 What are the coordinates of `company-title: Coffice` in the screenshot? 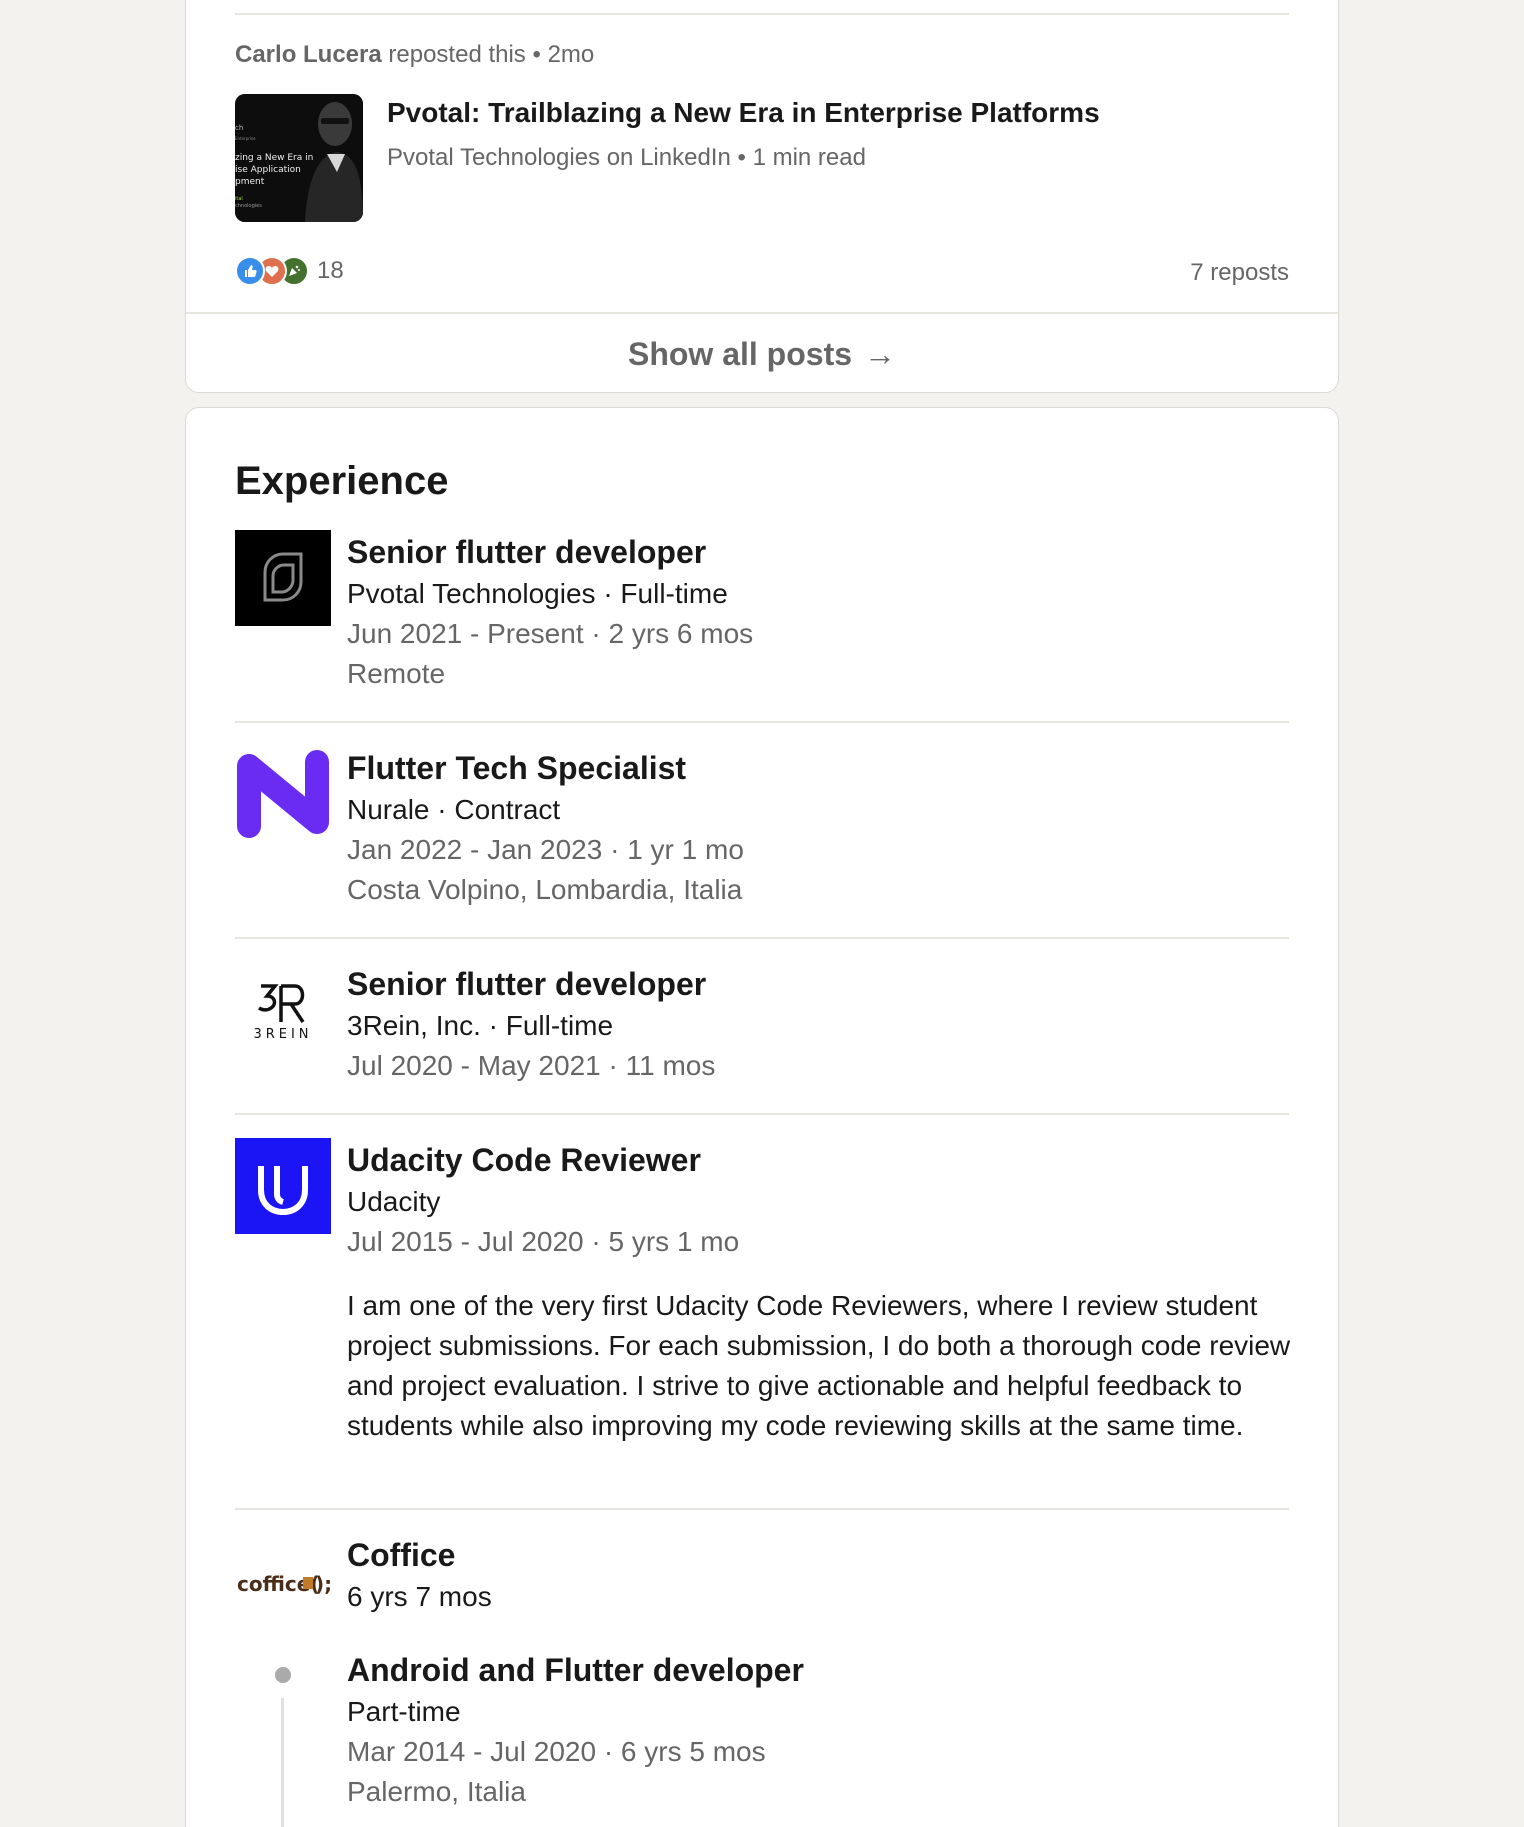 It's located at (401, 1555).